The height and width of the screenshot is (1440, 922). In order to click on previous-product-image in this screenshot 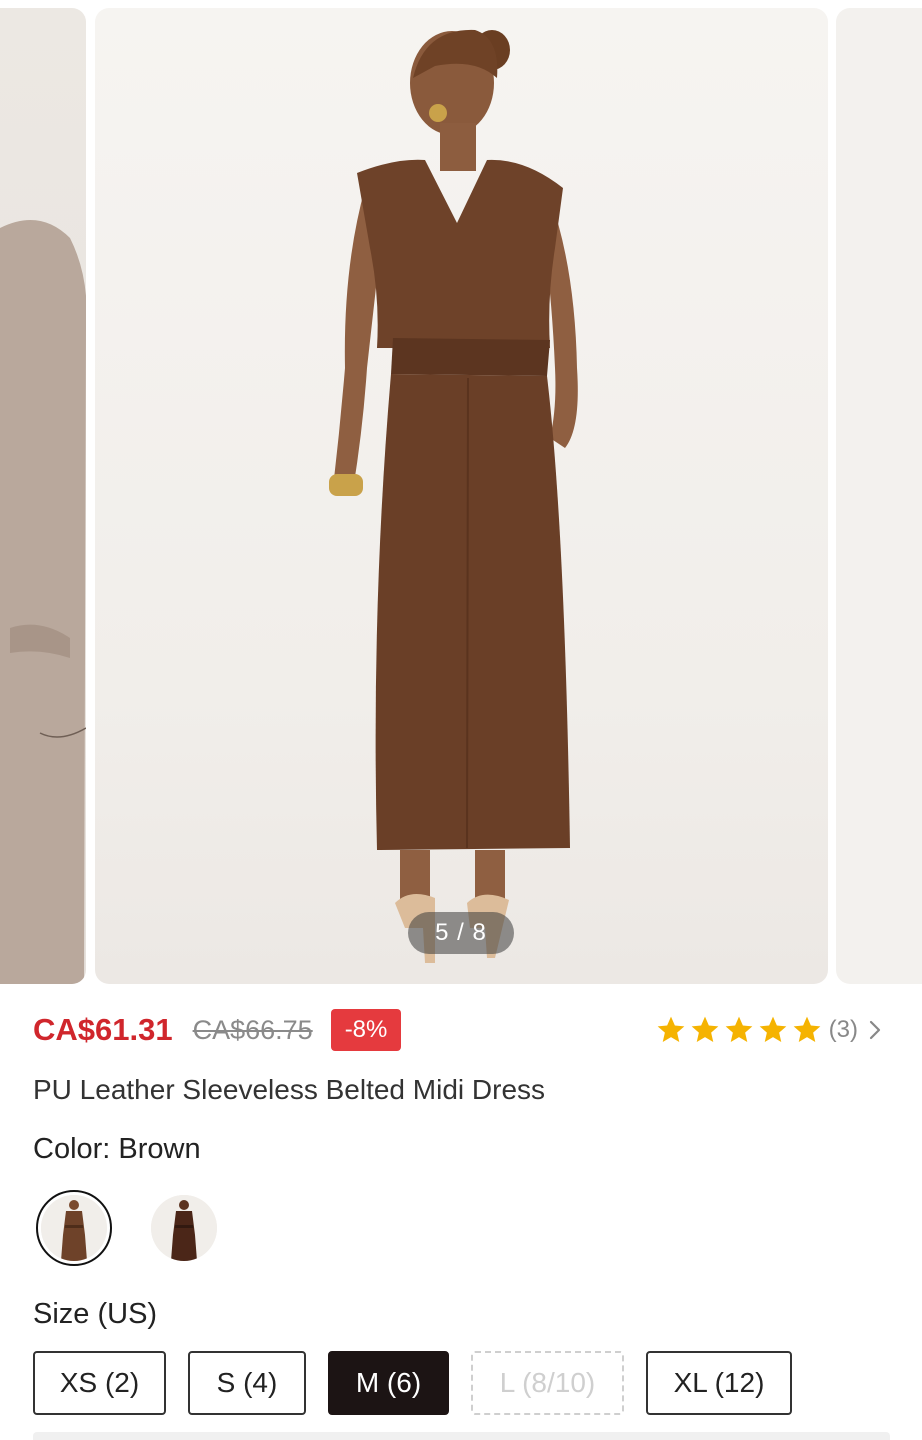, I will do `click(43, 496)`.